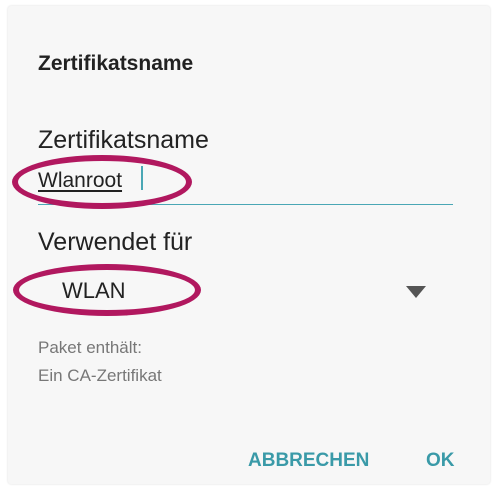  What do you see at coordinates (102, 182) in the screenshot?
I see `highlight-ellipse-name` at bounding box center [102, 182].